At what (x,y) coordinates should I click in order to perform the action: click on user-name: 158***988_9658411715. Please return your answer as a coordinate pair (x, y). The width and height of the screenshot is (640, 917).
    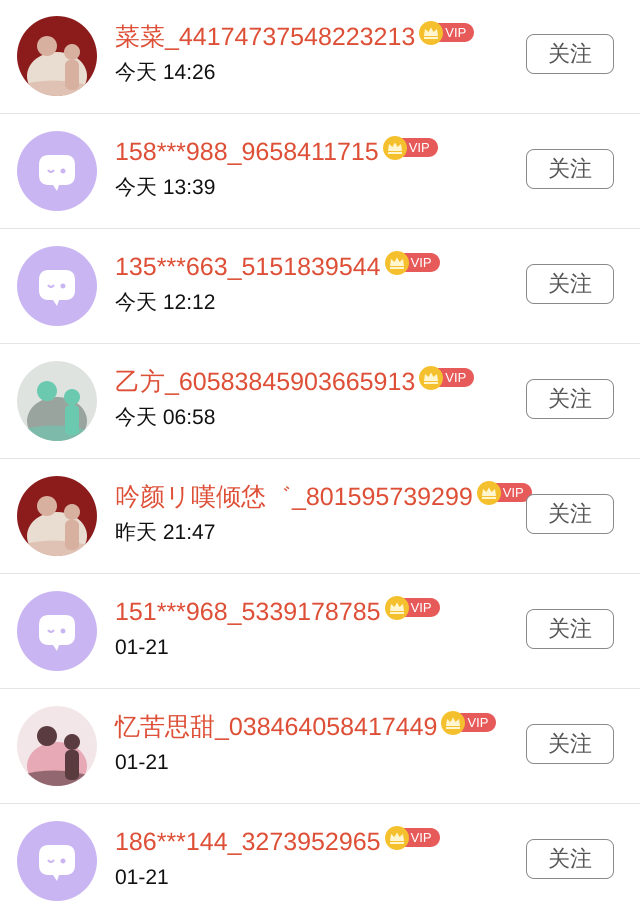
    Looking at the image, I should click on (247, 151).